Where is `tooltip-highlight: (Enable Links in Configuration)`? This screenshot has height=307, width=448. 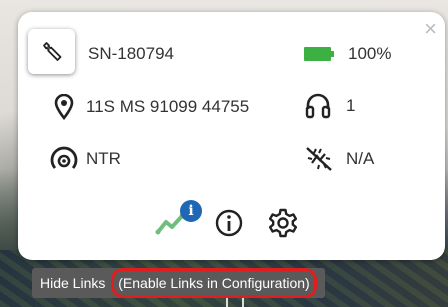 tooltip-highlight: (Enable Links in Configuration) is located at coordinates (214, 283).